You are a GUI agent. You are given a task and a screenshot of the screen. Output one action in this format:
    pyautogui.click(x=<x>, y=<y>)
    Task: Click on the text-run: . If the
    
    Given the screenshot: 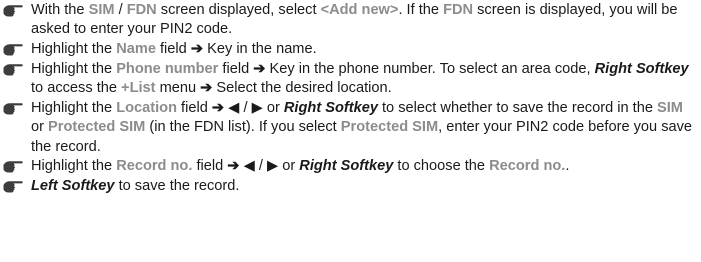 What is the action you would take?
    pyautogui.click(x=421, y=10)
    